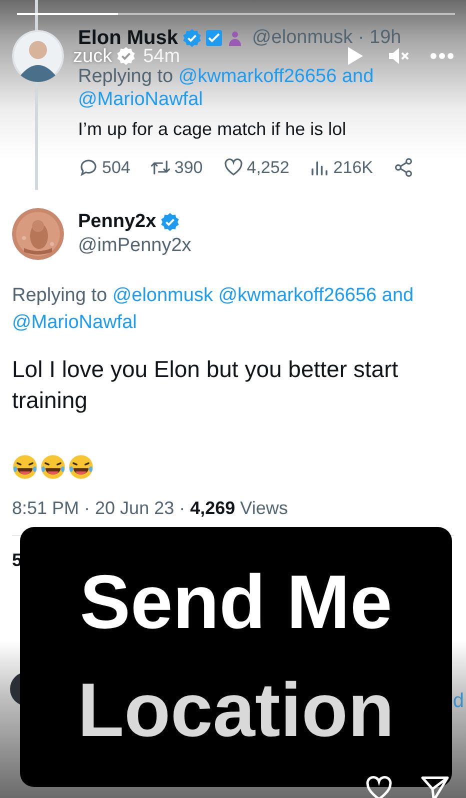  Describe the element at coordinates (38, 56) in the screenshot. I see `avatar` at that location.